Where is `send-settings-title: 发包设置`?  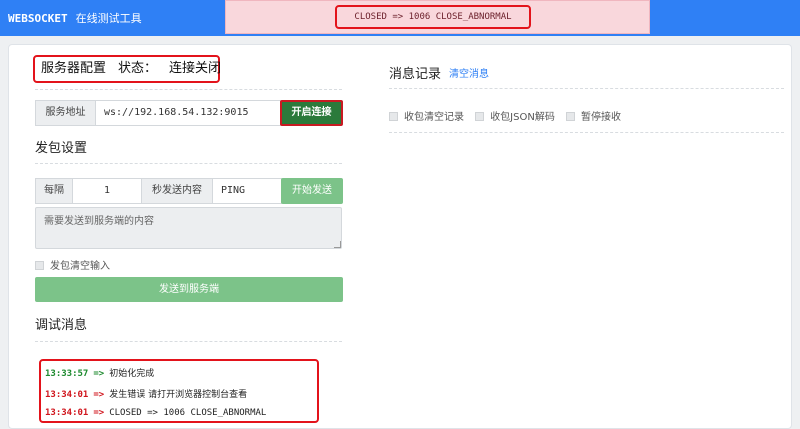
send-settings-title: 发包设置 is located at coordinates (61, 148).